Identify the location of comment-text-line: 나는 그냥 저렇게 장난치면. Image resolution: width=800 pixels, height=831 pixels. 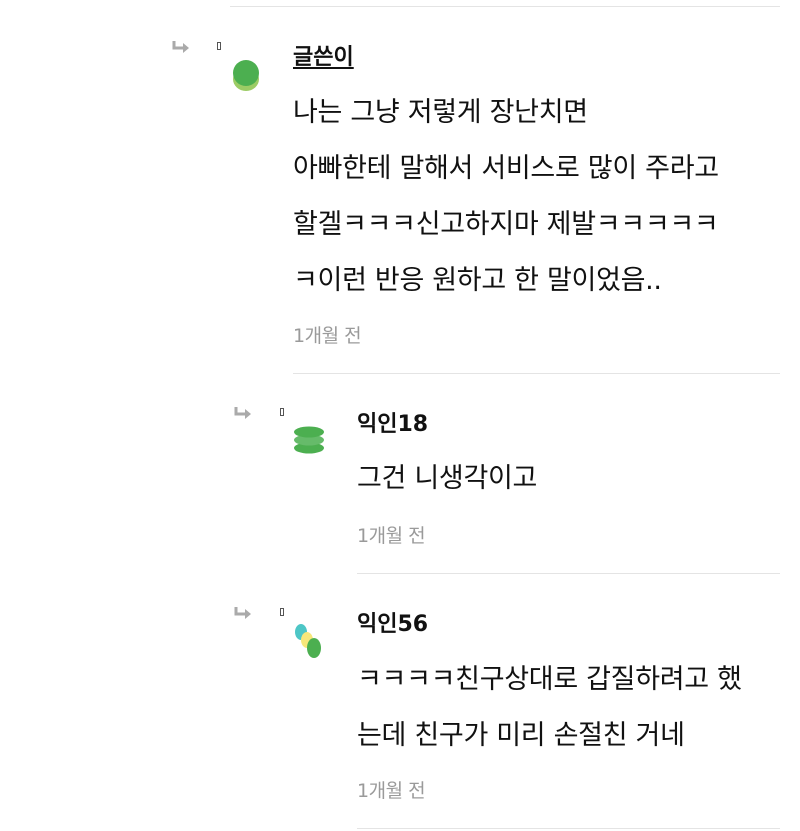
(440, 112).